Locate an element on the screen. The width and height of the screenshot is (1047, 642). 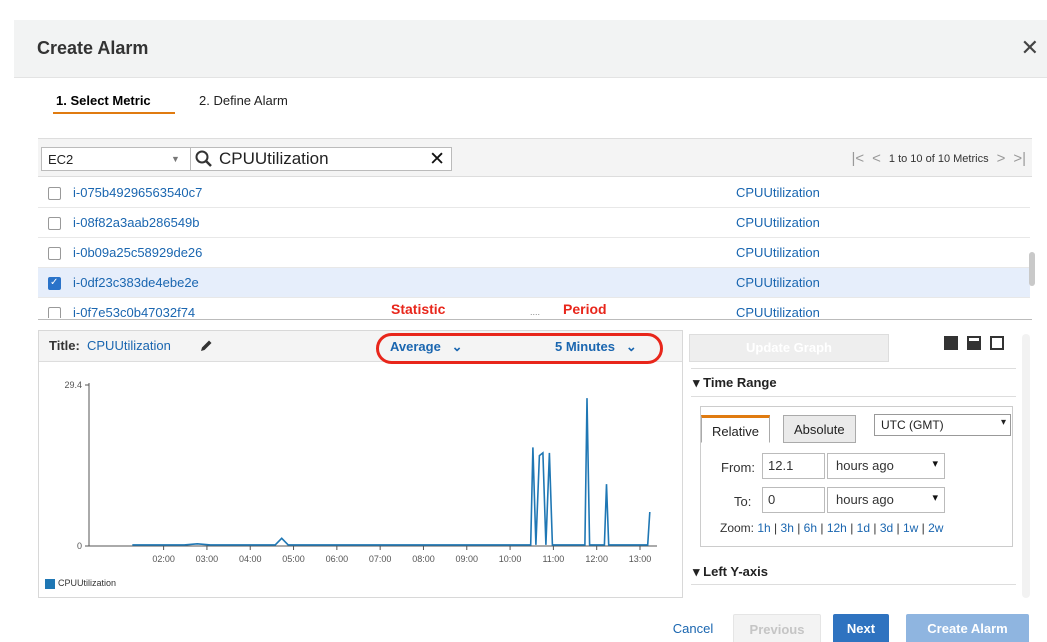
table-row-selected: i-0df23c383de4ebe2e CPUUtilization is located at coordinates (534, 283).